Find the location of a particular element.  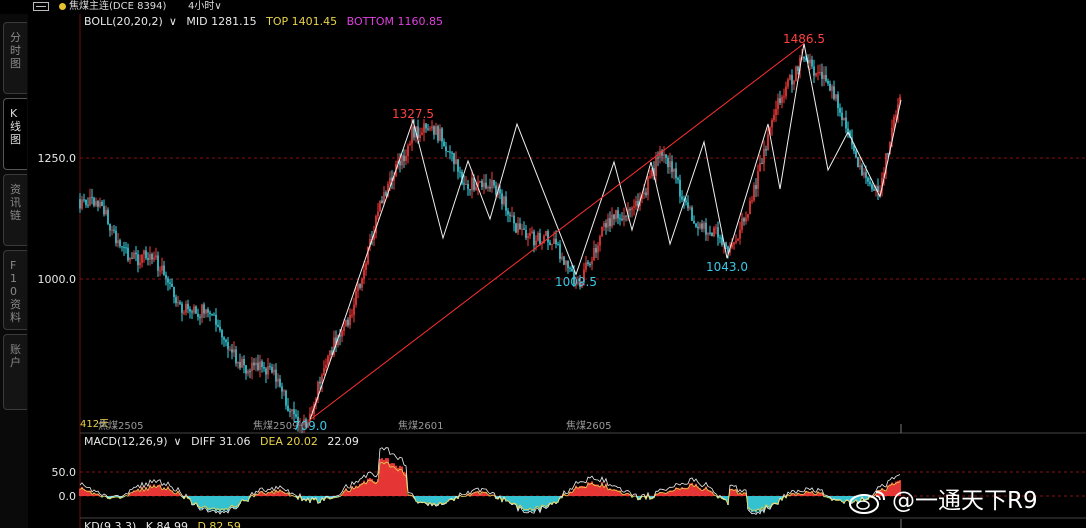

window-toggle-icon is located at coordinates (41, 6).